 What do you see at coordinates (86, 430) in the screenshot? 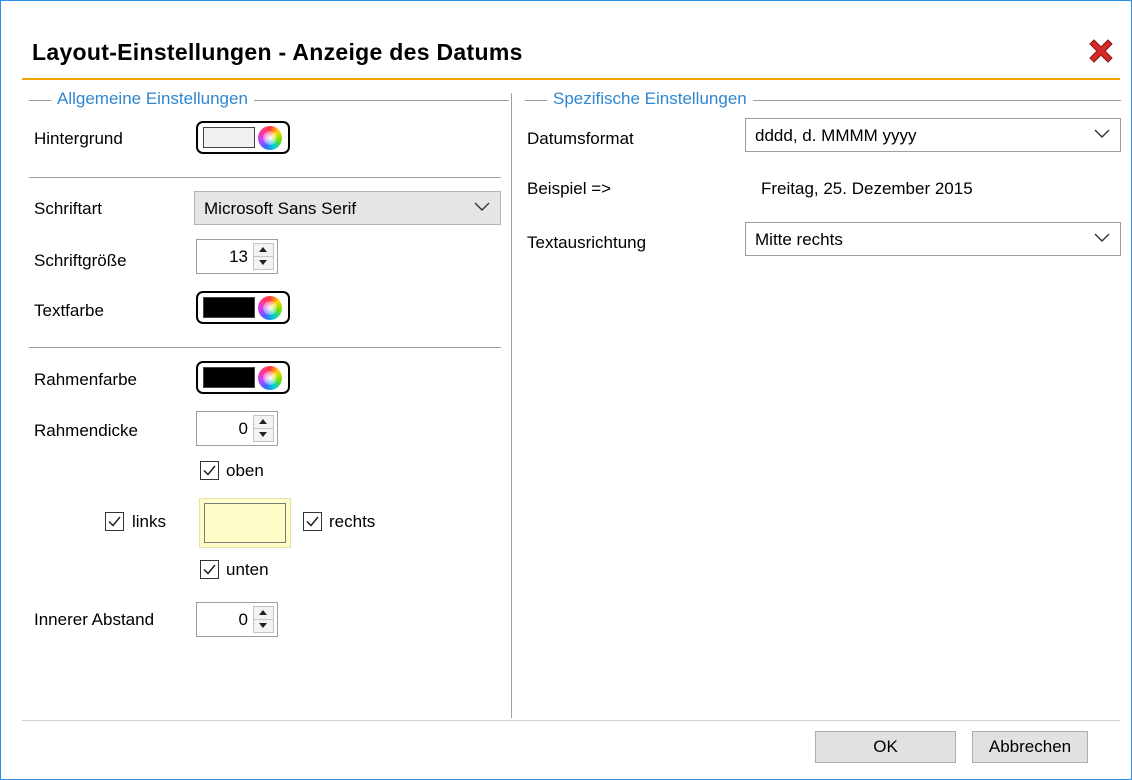
I see `border-width-label: Rahmendicke` at bounding box center [86, 430].